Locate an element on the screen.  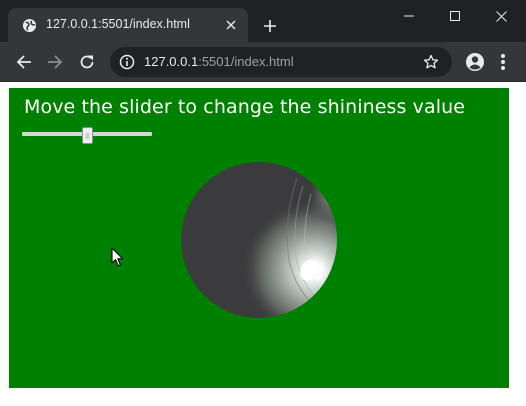
minimize-button is located at coordinates (409, 16).